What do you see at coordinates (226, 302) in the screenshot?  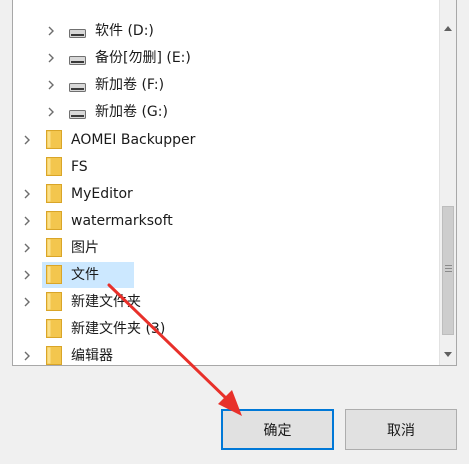 I see `tree-item-folder: 新建文件夹` at bounding box center [226, 302].